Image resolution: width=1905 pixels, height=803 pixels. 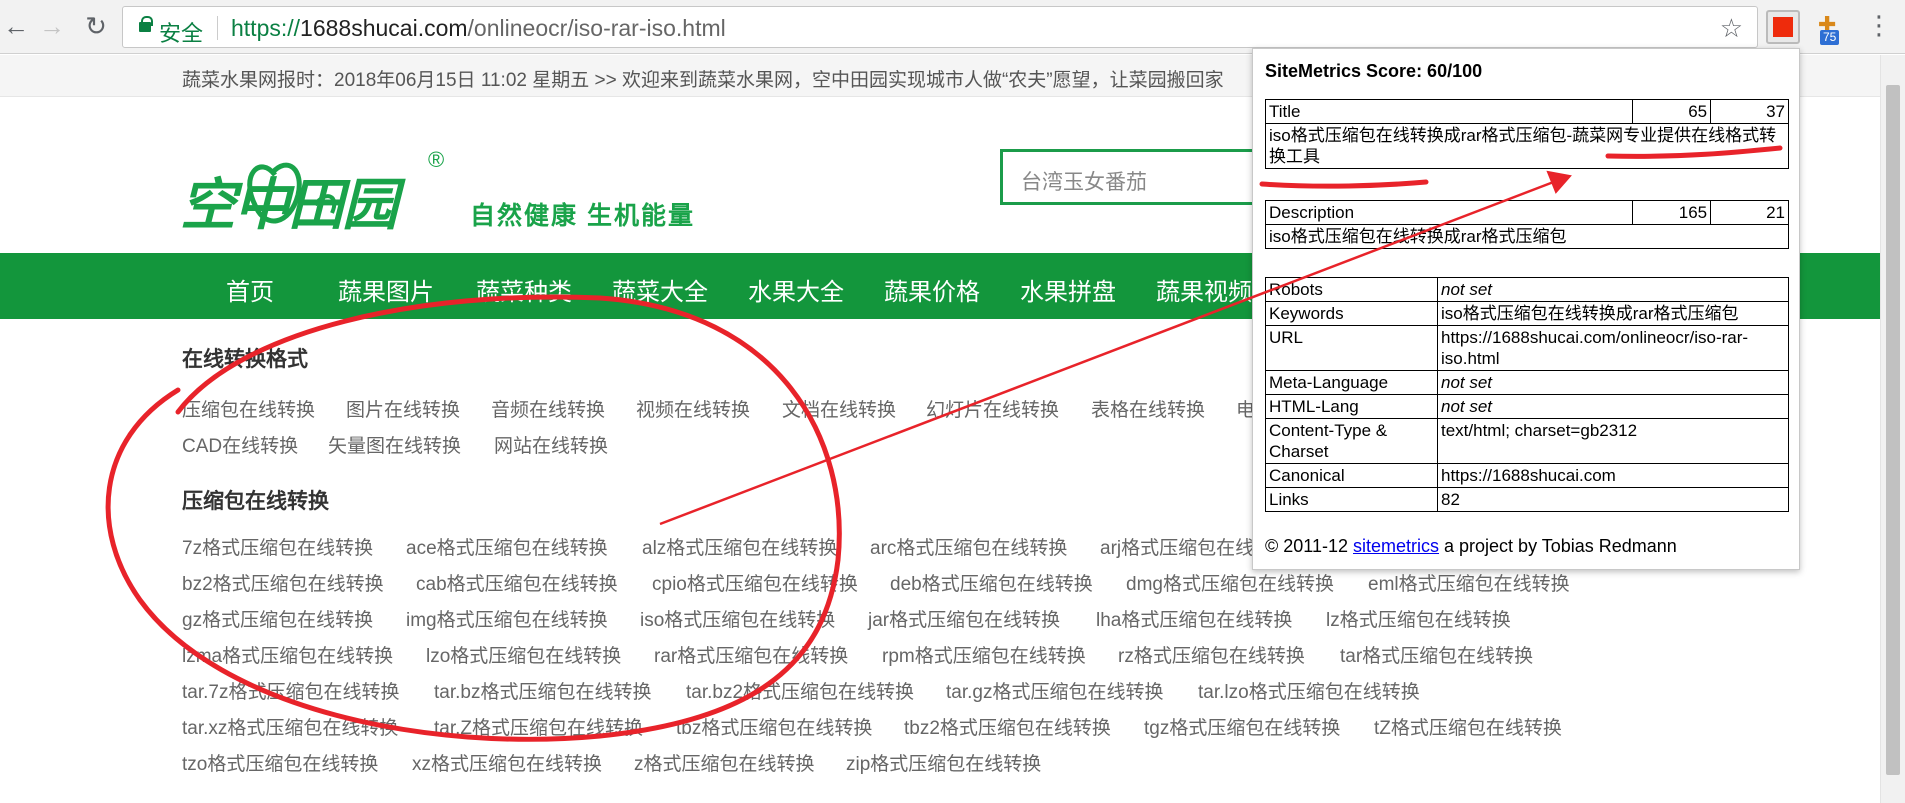 What do you see at coordinates (968, 546) in the screenshot?
I see `link-arc: arc格式压缩包在线转换` at bounding box center [968, 546].